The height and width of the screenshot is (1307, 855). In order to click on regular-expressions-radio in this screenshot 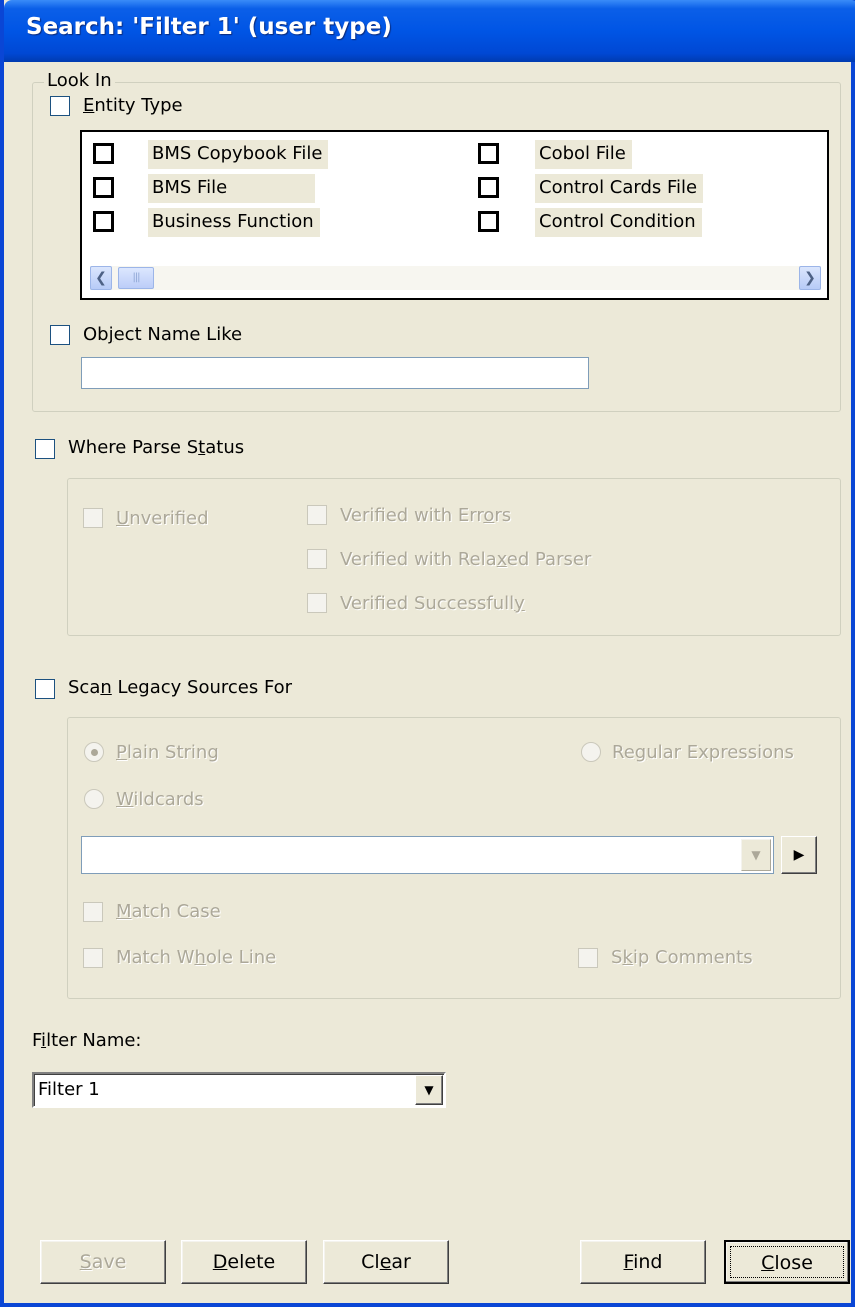, I will do `click(591, 752)`.